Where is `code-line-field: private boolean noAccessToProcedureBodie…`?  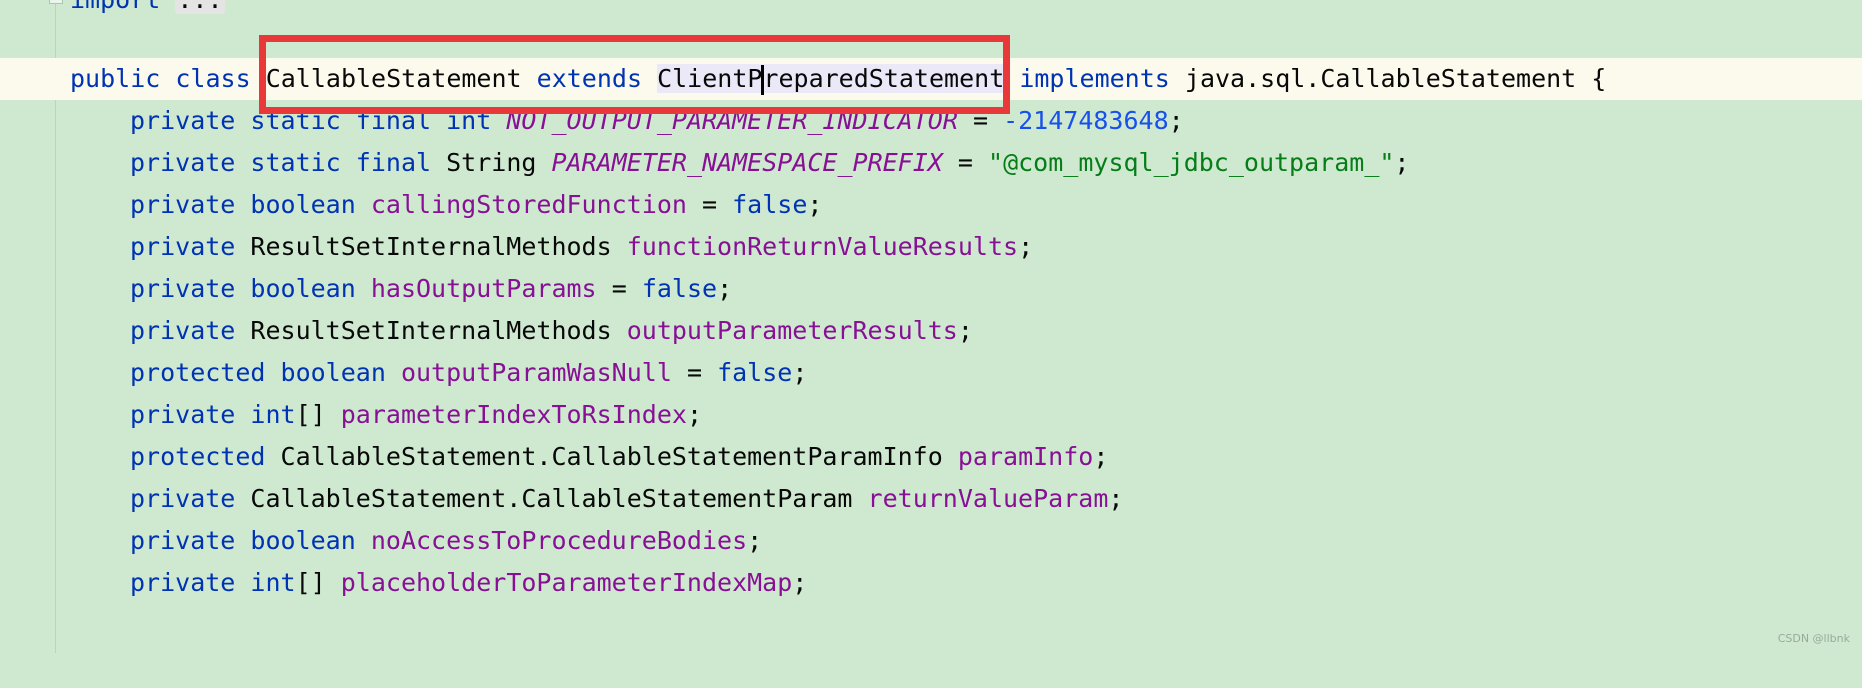 code-line-field: private boolean noAccessToProcedureBodie… is located at coordinates (931, 541).